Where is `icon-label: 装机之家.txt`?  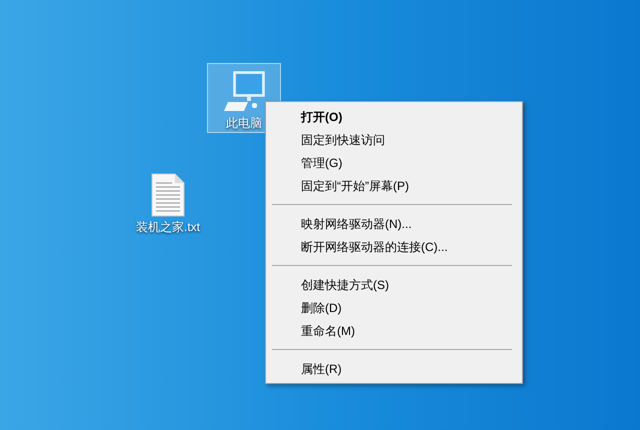
icon-label: 装机之家.txt is located at coordinates (168, 227).